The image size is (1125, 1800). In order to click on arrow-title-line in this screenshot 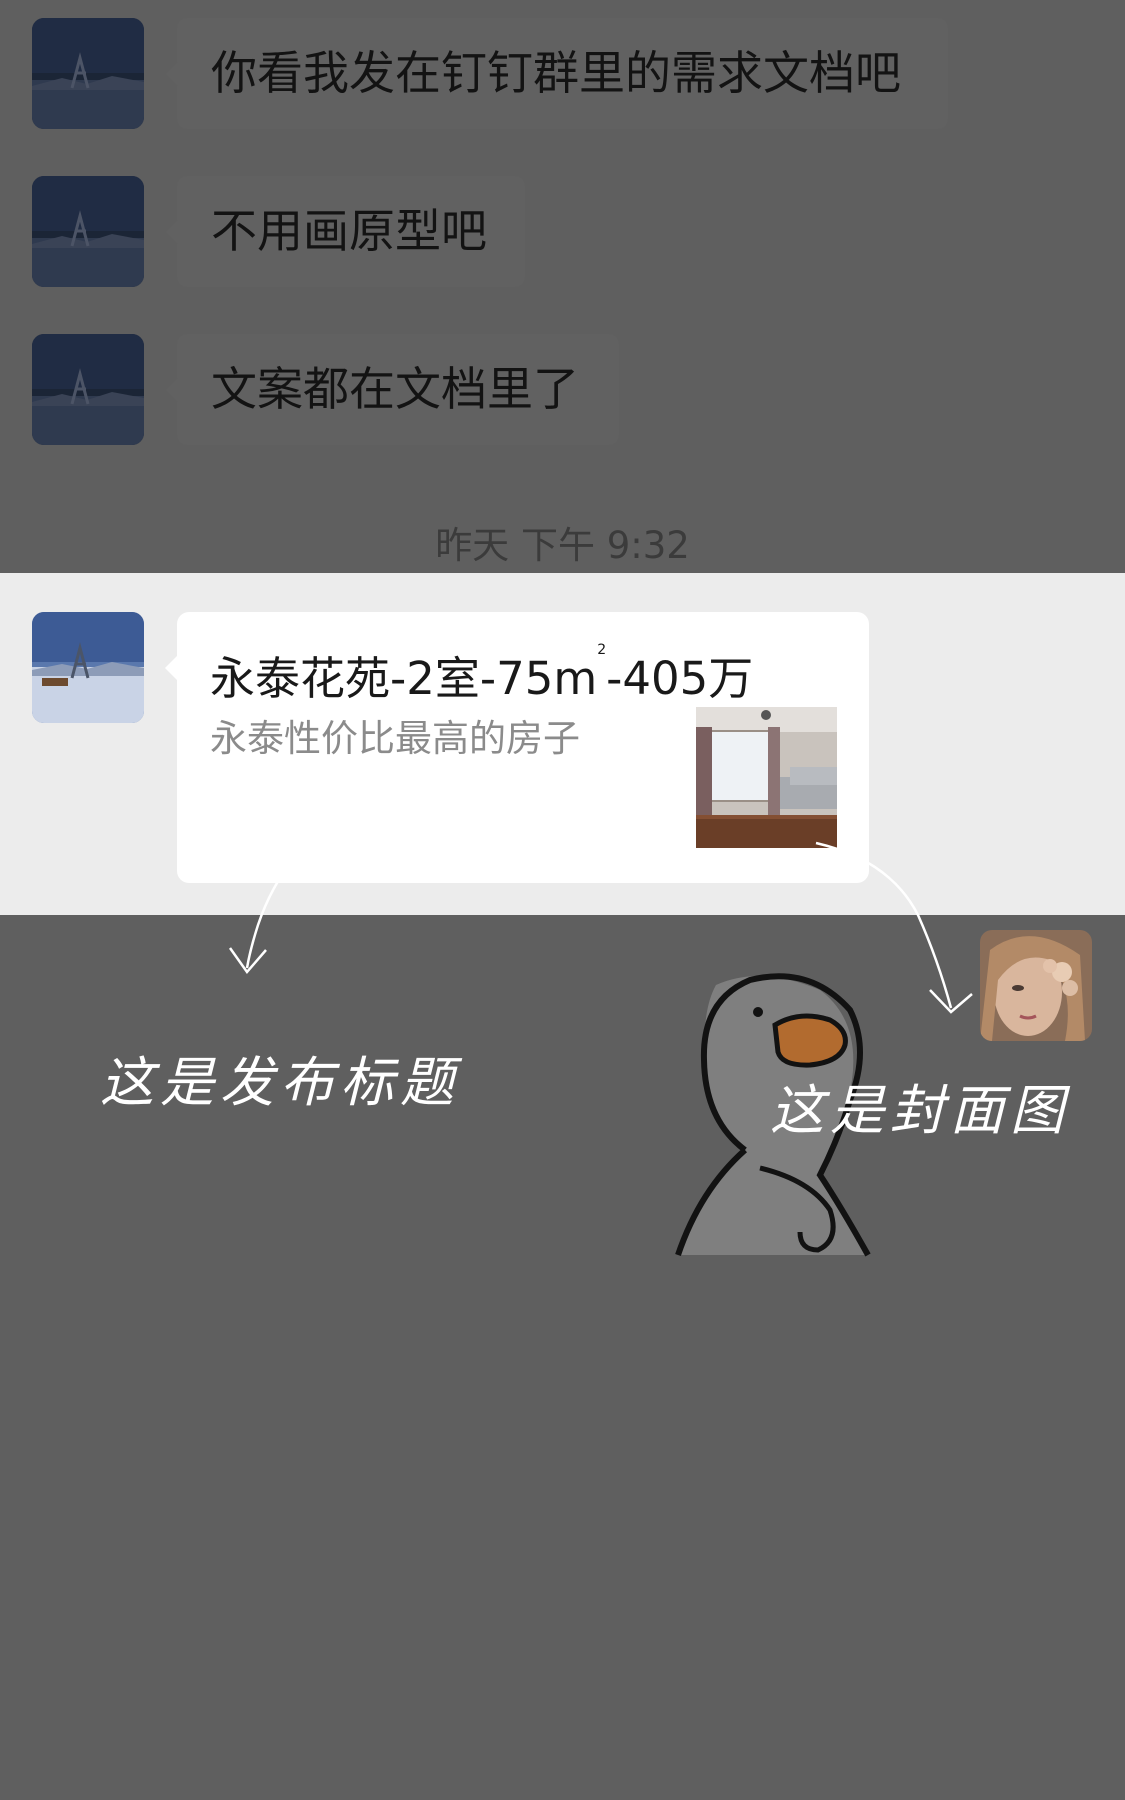, I will do `click(314, 885)`.